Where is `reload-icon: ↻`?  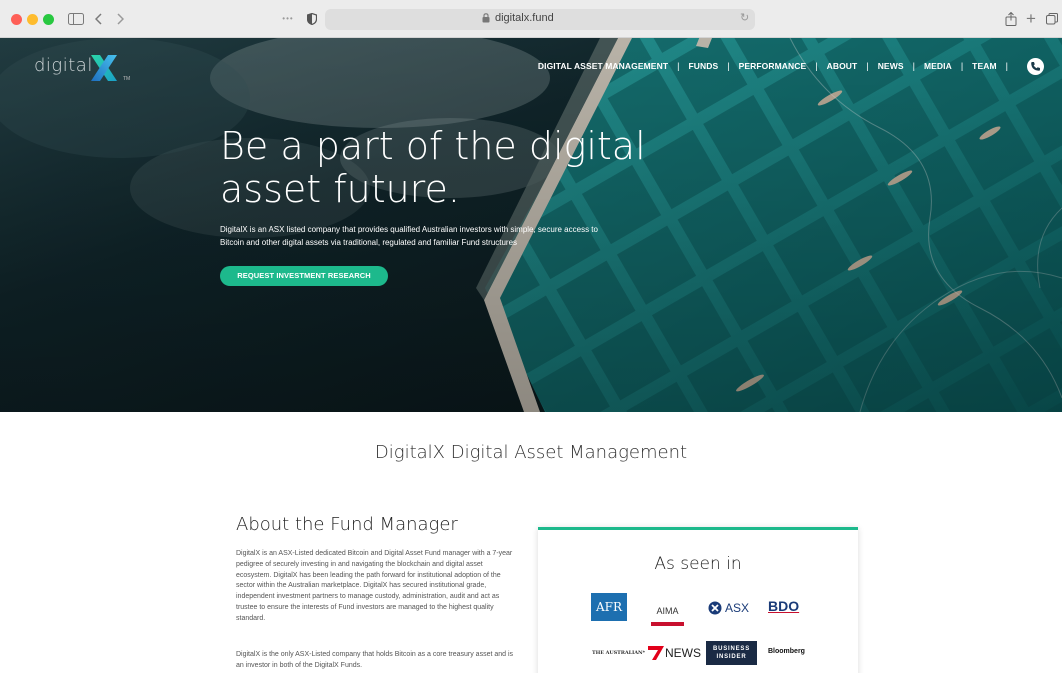 reload-icon: ↻ is located at coordinates (744, 17).